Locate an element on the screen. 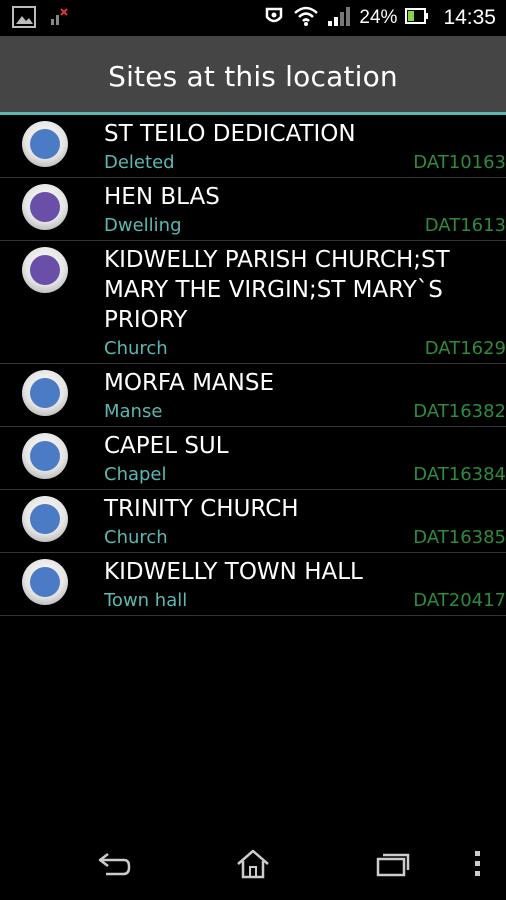 The width and height of the screenshot is (506, 900). signal-blocked-icon is located at coordinates (59, 19).